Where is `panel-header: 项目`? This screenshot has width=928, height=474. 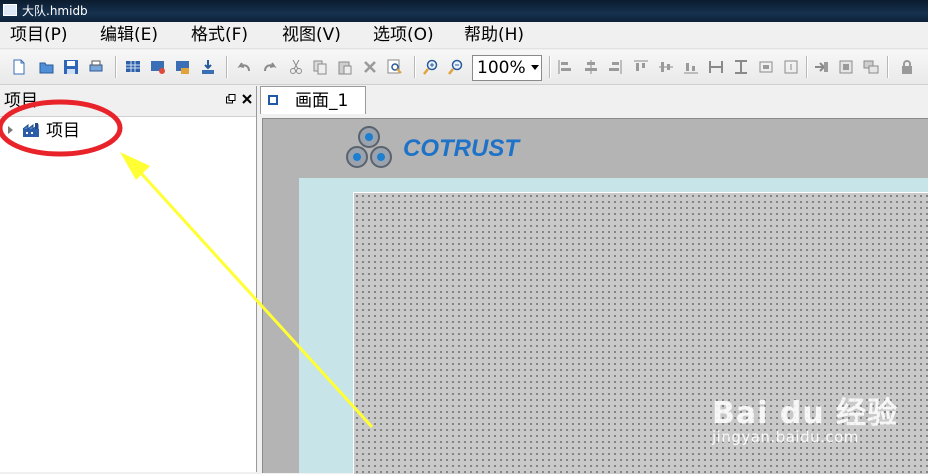 panel-header: 项目 is located at coordinates (128, 101).